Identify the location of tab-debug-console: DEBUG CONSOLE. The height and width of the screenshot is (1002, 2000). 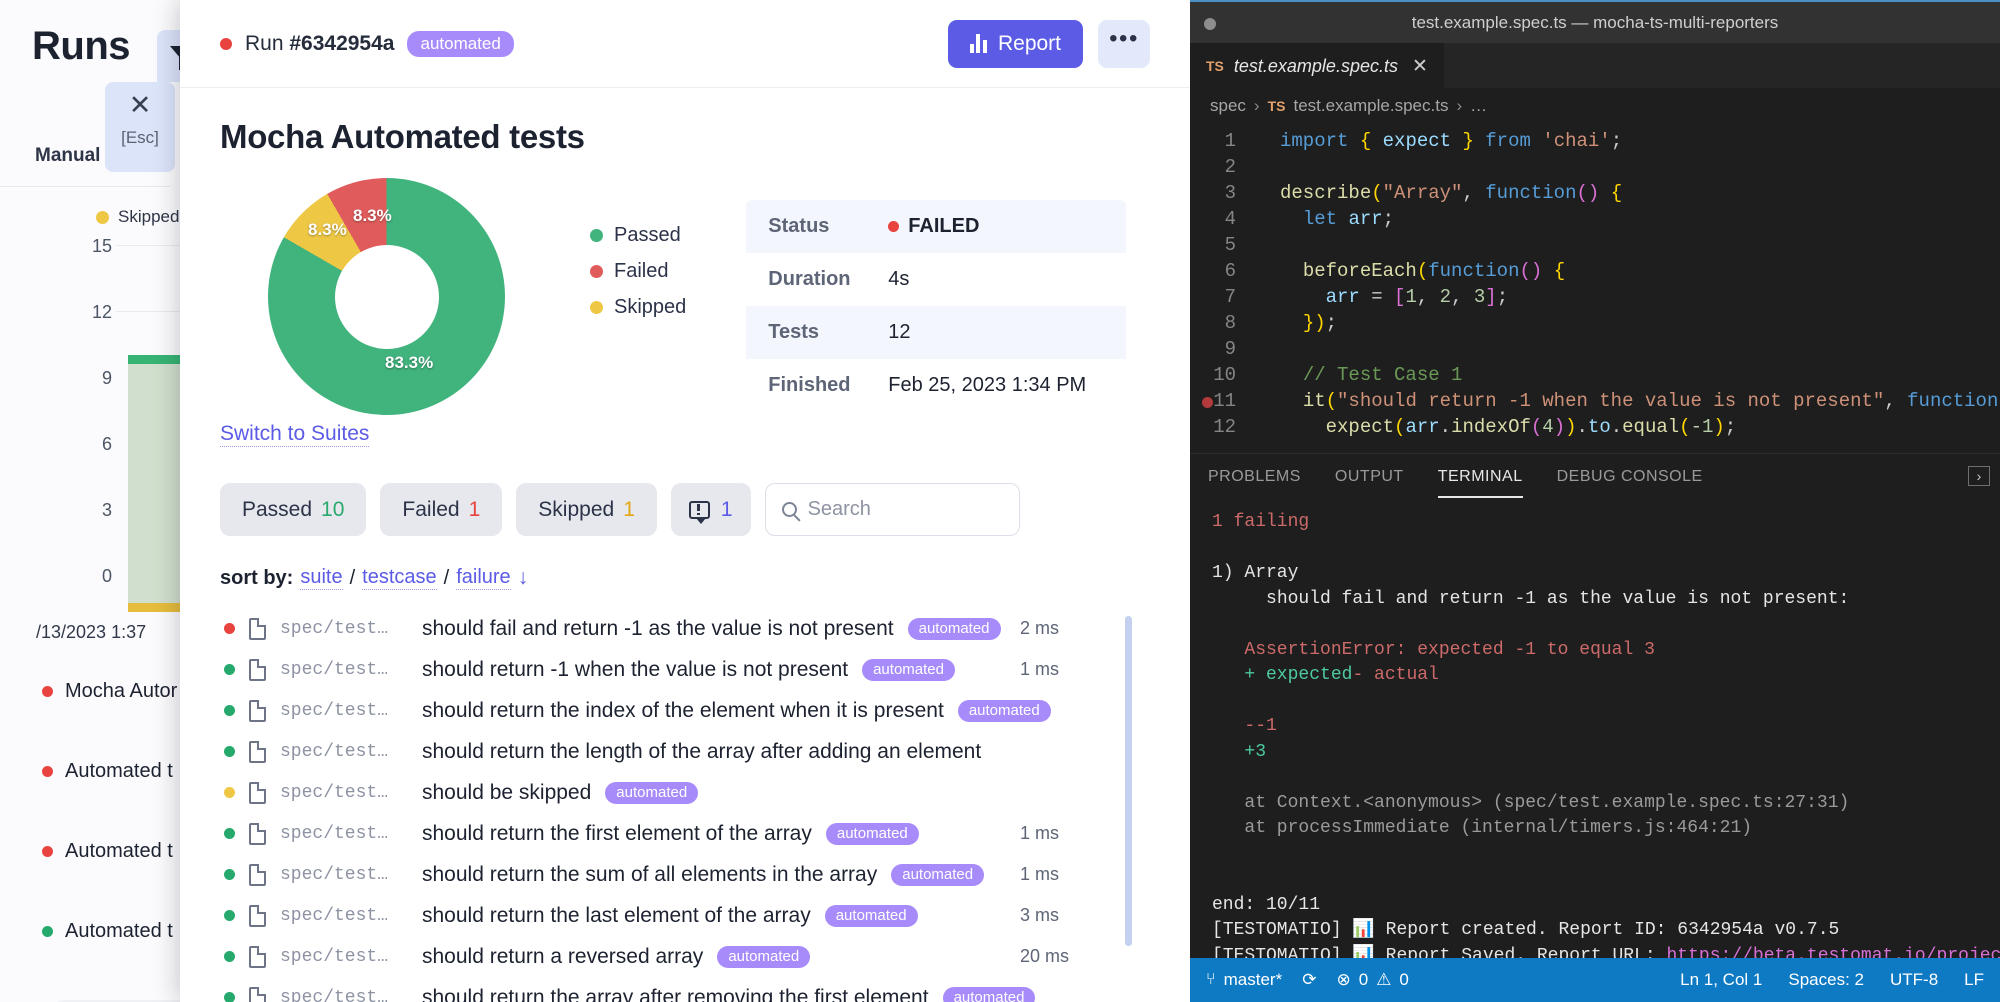
(1630, 476).